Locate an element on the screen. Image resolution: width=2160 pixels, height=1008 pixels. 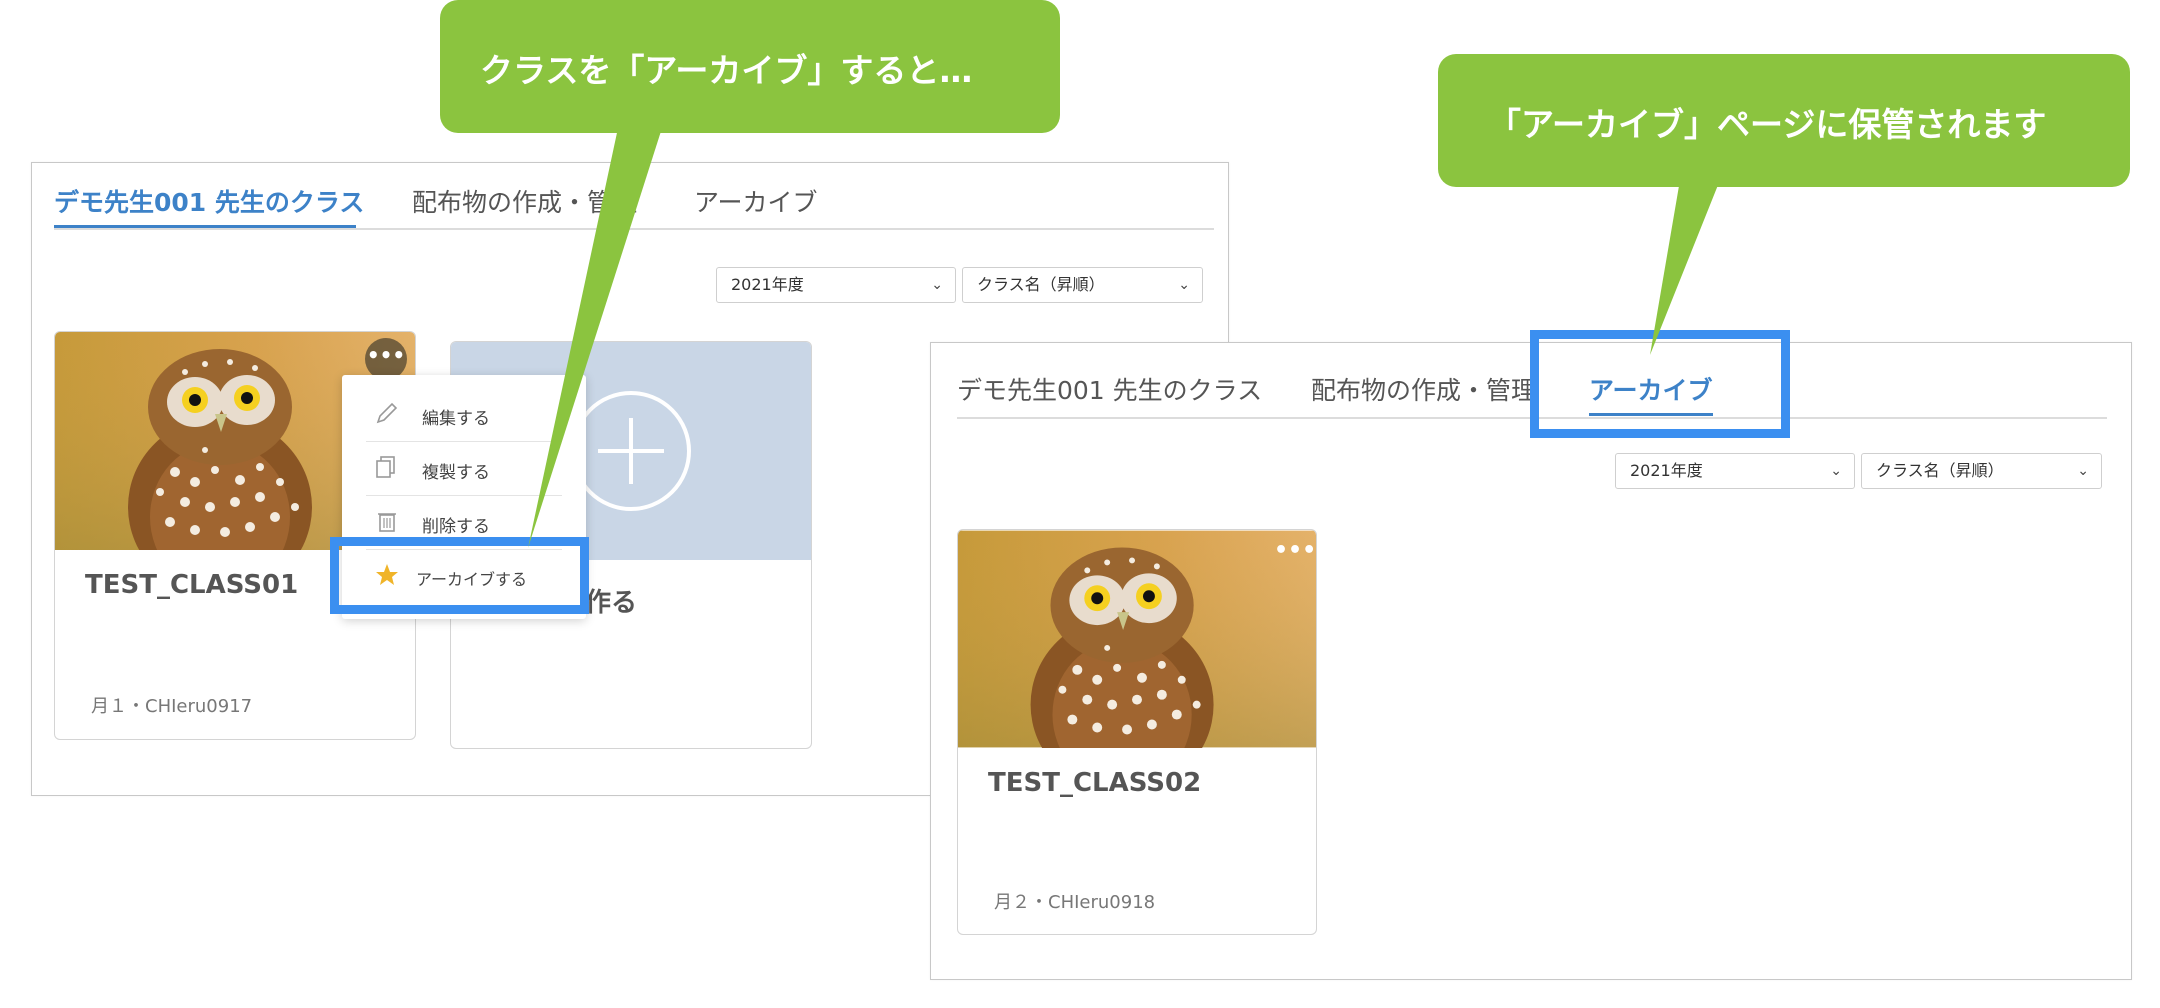
pencil-icon is located at coordinates (387, 413).